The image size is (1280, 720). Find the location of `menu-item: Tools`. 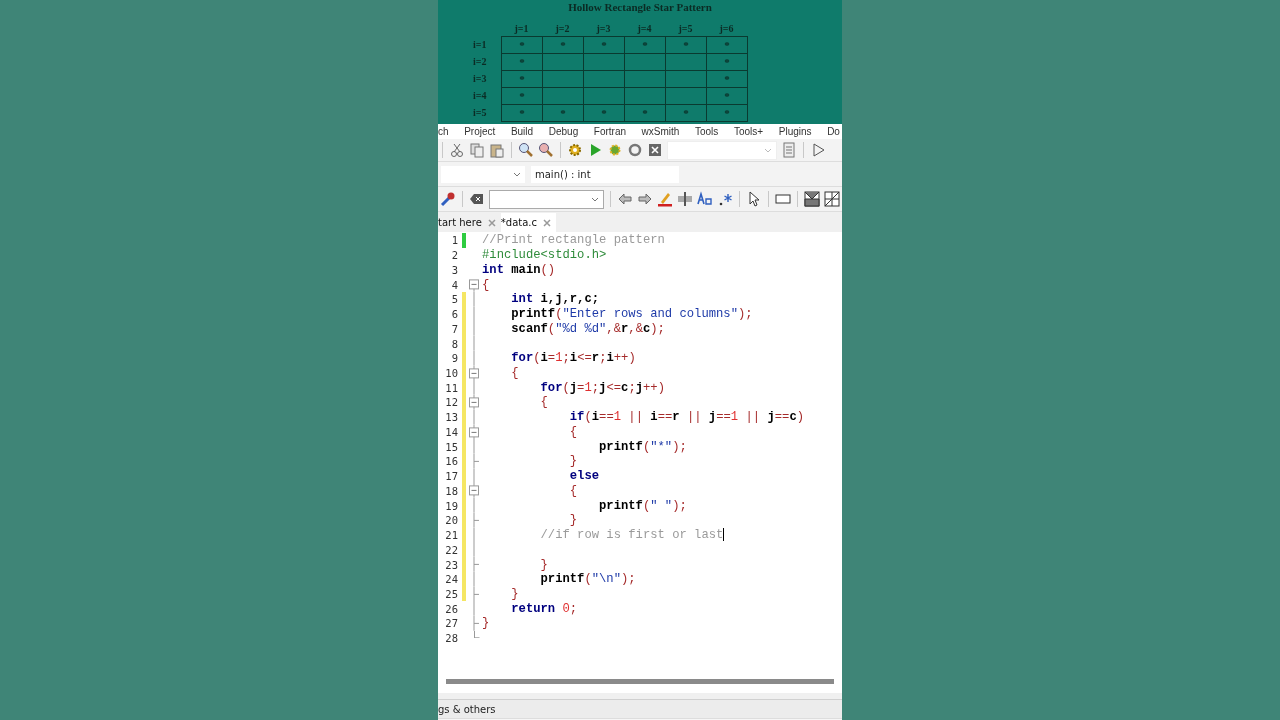

menu-item: Tools is located at coordinates (707, 131).